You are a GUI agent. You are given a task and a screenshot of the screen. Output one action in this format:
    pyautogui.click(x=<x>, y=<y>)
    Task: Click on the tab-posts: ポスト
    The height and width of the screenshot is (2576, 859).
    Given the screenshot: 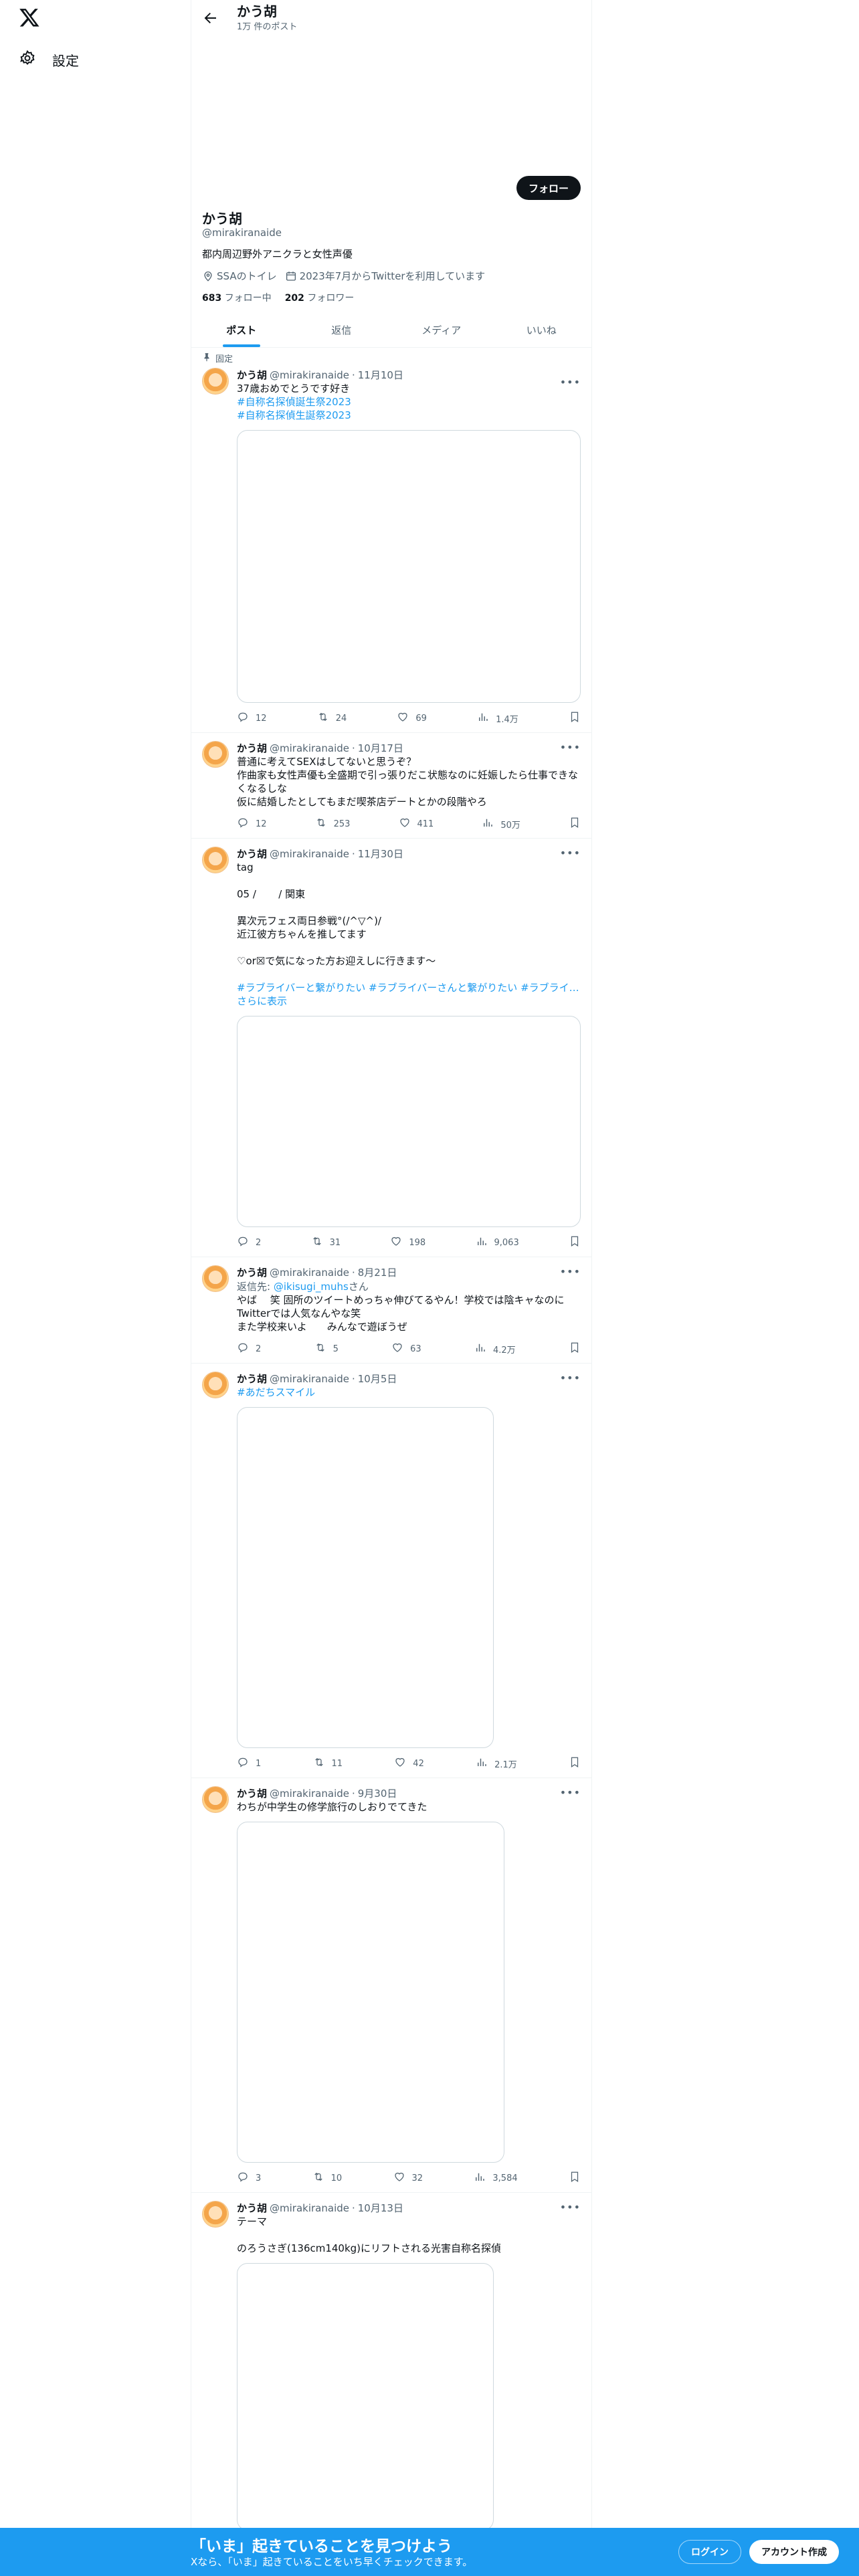 What is the action you would take?
    pyautogui.click(x=242, y=329)
    